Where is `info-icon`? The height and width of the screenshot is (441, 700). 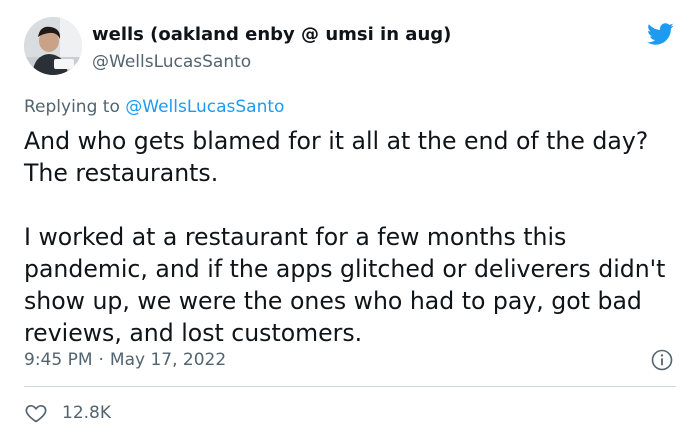 info-icon is located at coordinates (662, 360).